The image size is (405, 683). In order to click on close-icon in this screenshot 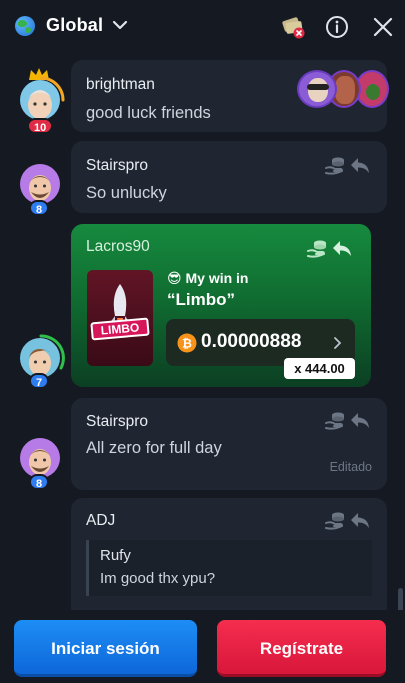, I will do `click(383, 27)`.